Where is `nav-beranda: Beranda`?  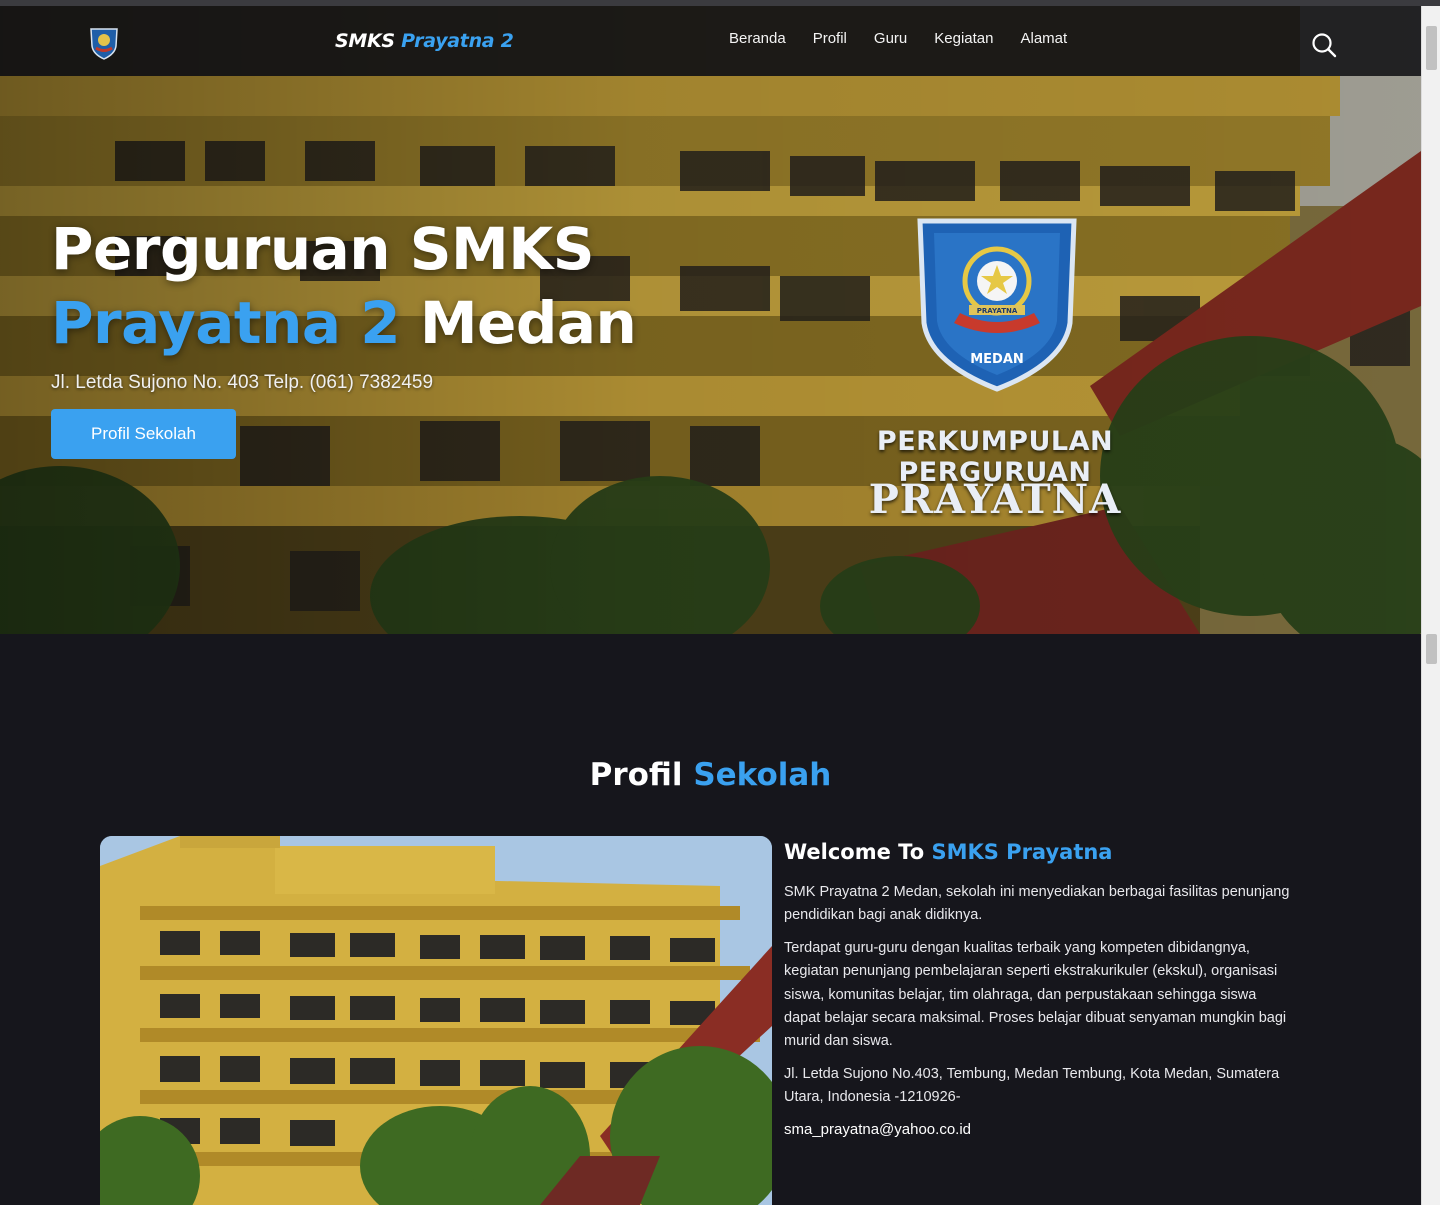
nav-beranda: Beranda is located at coordinates (757, 38).